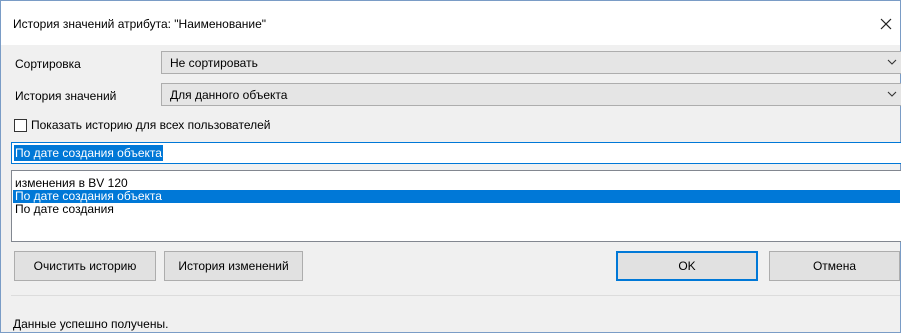 The height and width of the screenshot is (333, 901). Describe the element at coordinates (834, 266) in the screenshot. I see `cancel-button: Отмена` at that location.